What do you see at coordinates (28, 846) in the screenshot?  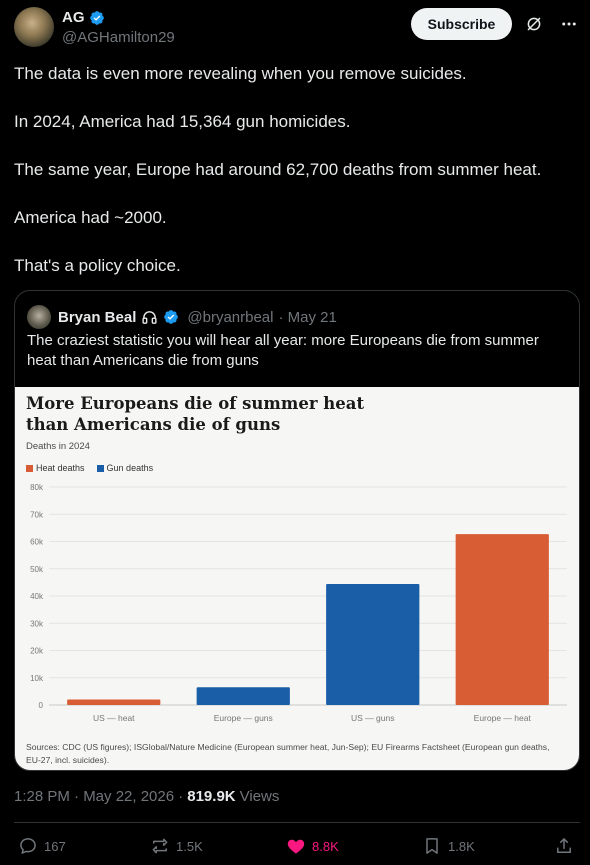 I see `reply-icon` at bounding box center [28, 846].